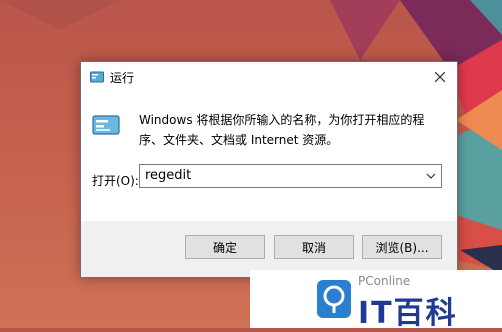 The height and width of the screenshot is (332, 502). I want to click on open-combobox: regedit, so click(290, 176).